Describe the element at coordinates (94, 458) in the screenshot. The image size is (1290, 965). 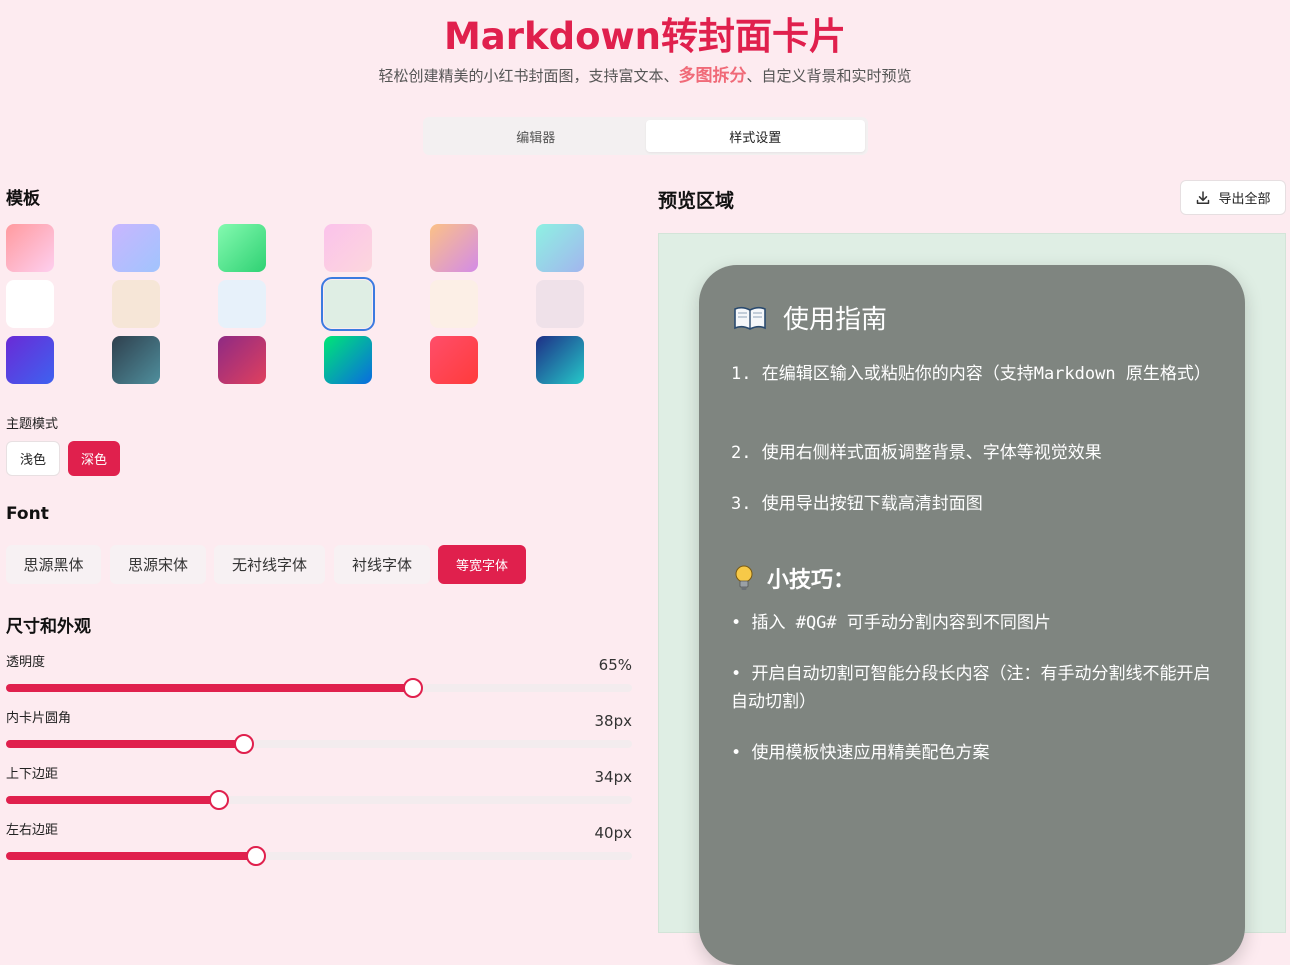
I see `theme-dark-button: 深色` at that location.